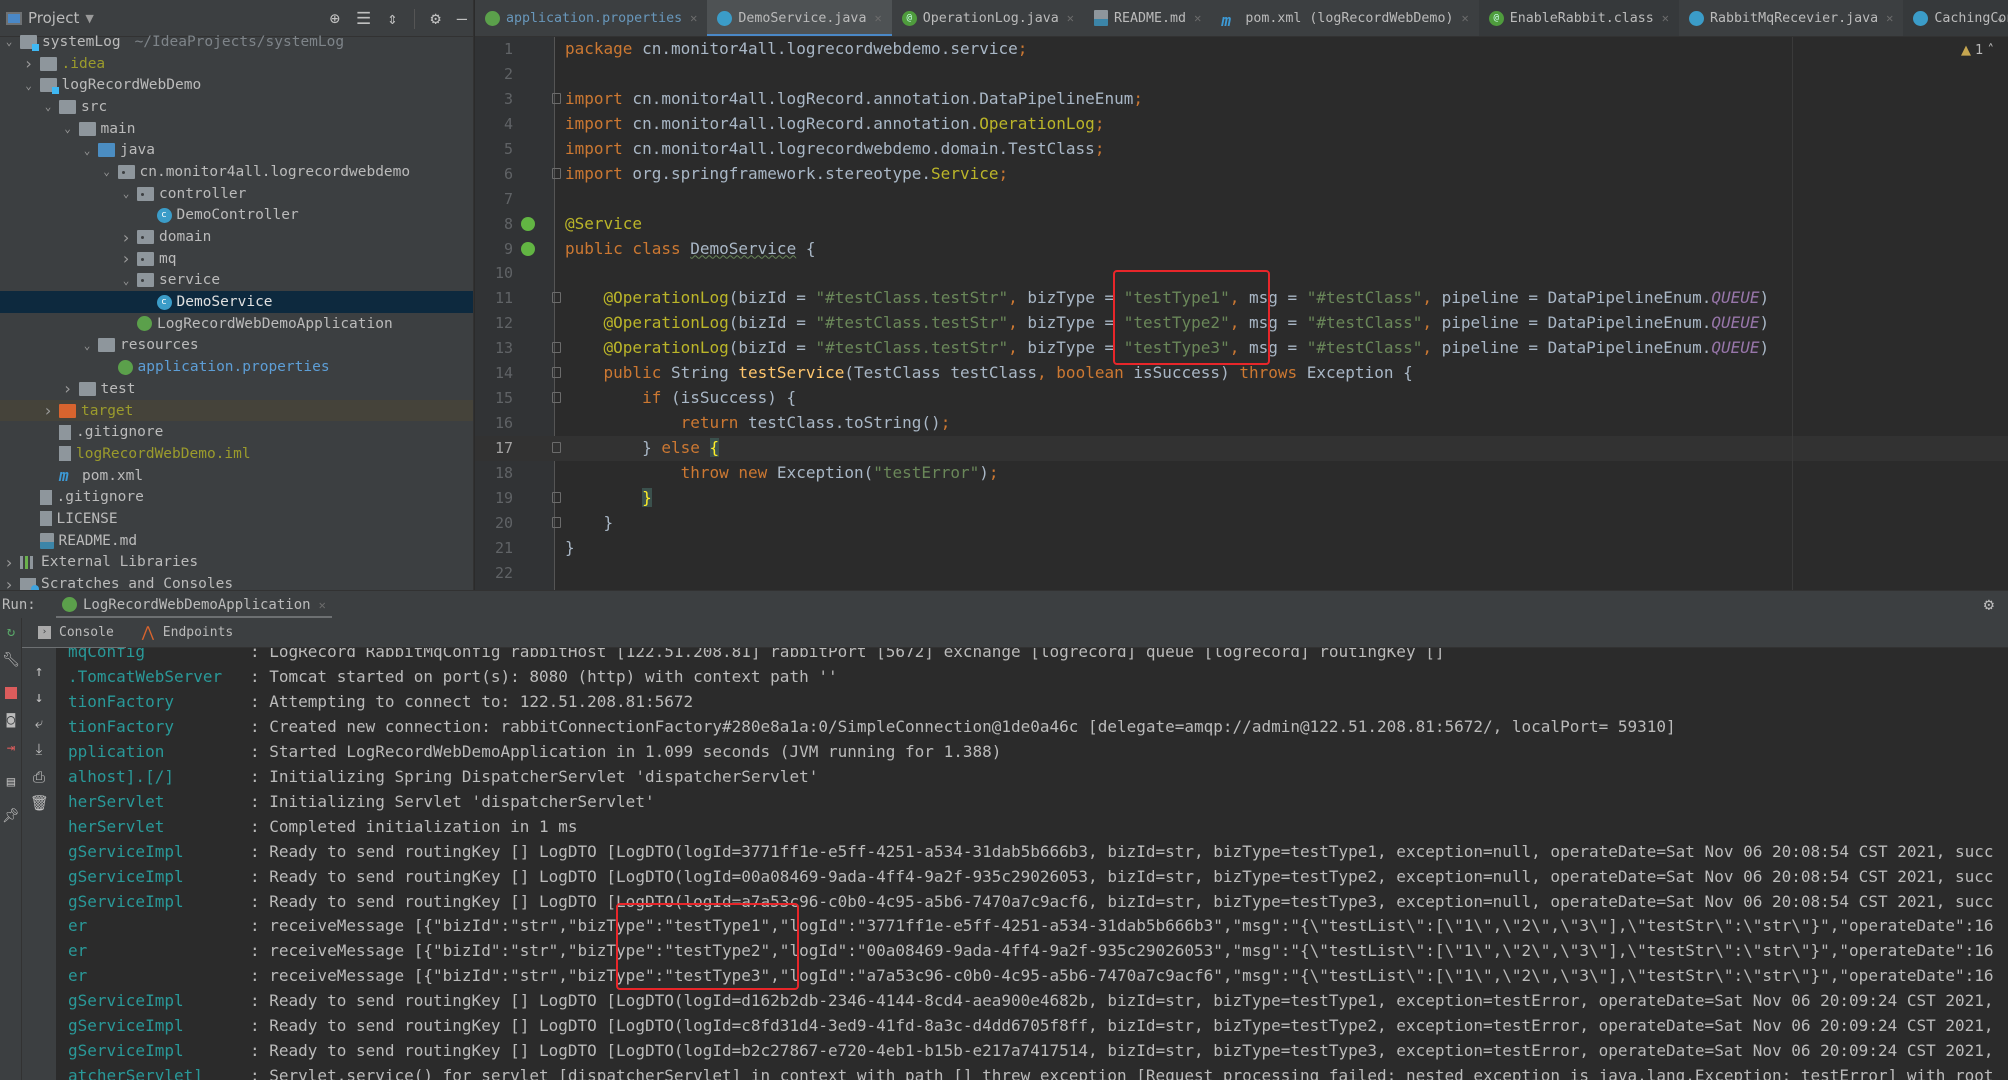 This screenshot has height=1080, width=2008. Describe the element at coordinates (1241, 224) in the screenshot. I see `code-line: 8 @Service` at that location.